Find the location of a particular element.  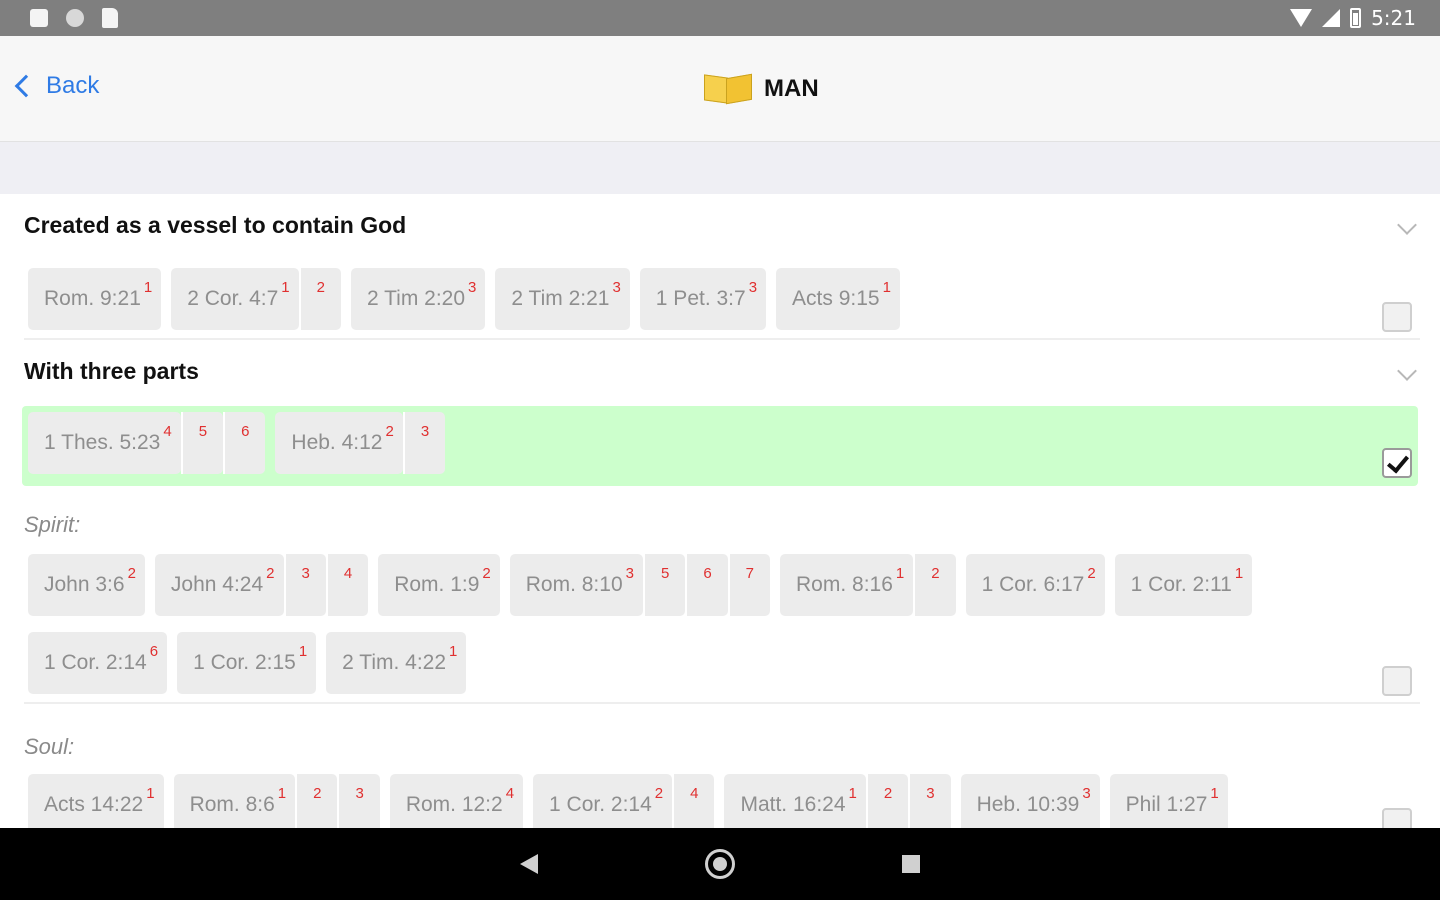

verse-ref: Rom. 8:16 is located at coordinates (844, 584).